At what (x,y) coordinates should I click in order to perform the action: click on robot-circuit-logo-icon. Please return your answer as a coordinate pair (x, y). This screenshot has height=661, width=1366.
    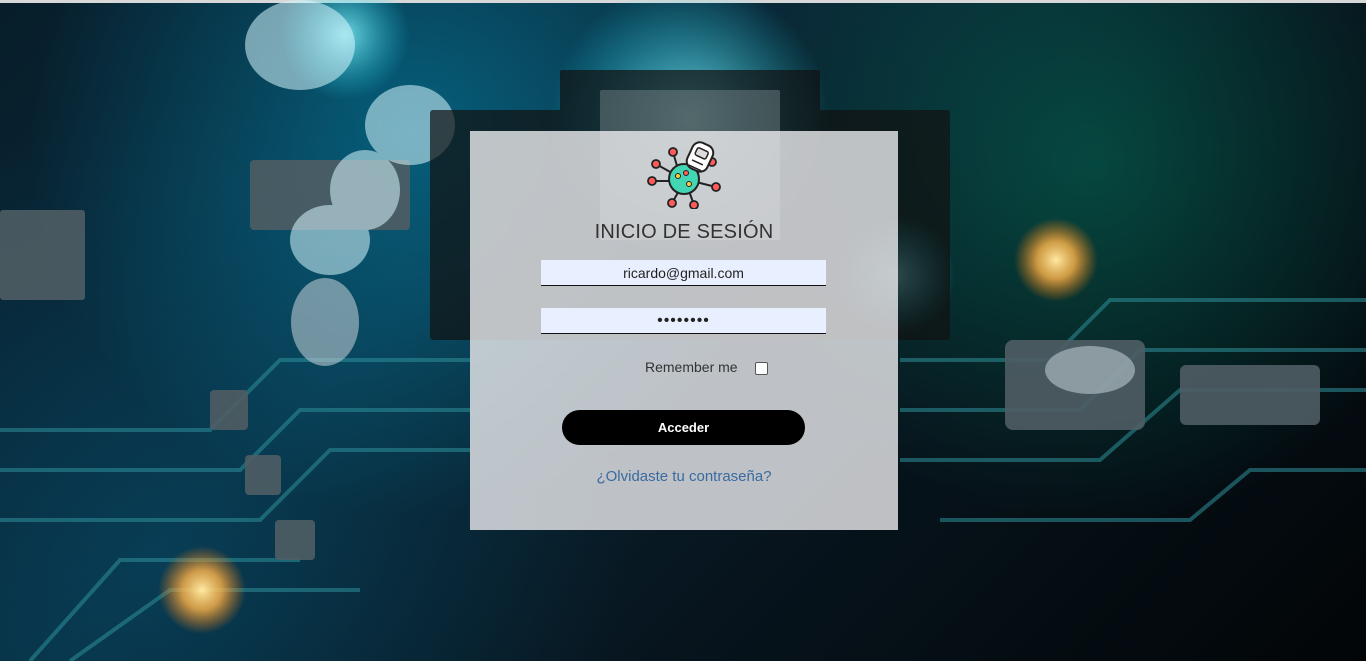
    Looking at the image, I should click on (684, 175).